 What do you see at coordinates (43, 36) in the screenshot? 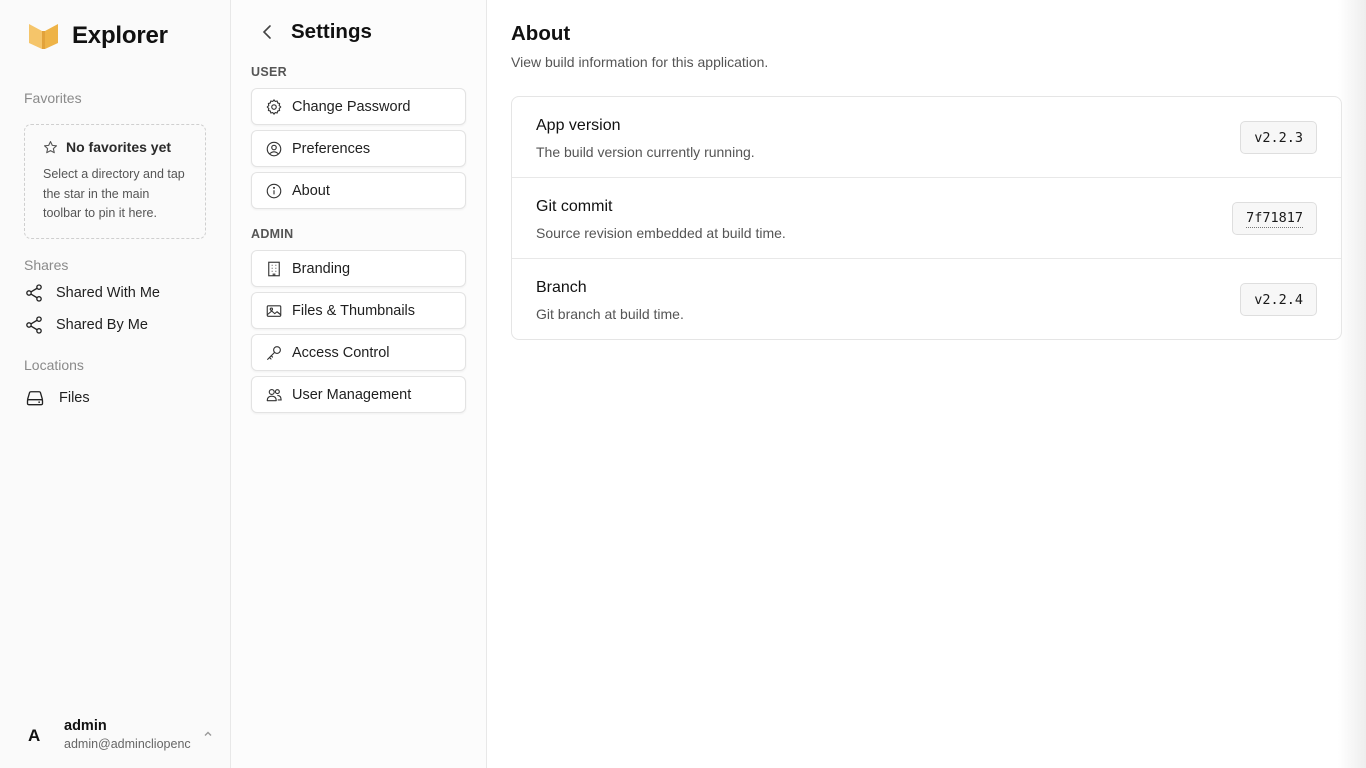
I see `app-logo-icon` at bounding box center [43, 36].